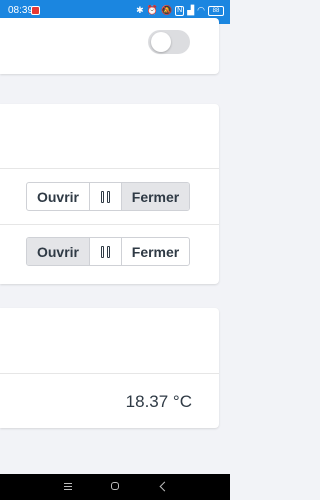 This screenshot has width=320, height=500. Describe the element at coordinates (164, 486) in the screenshot. I see `back-icon` at that location.